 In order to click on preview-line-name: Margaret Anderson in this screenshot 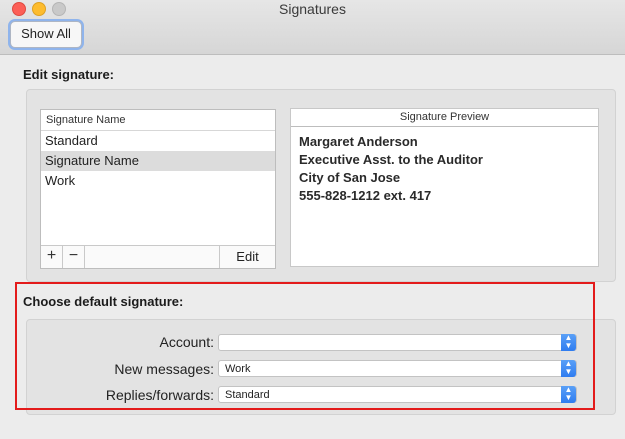, I will do `click(358, 141)`.